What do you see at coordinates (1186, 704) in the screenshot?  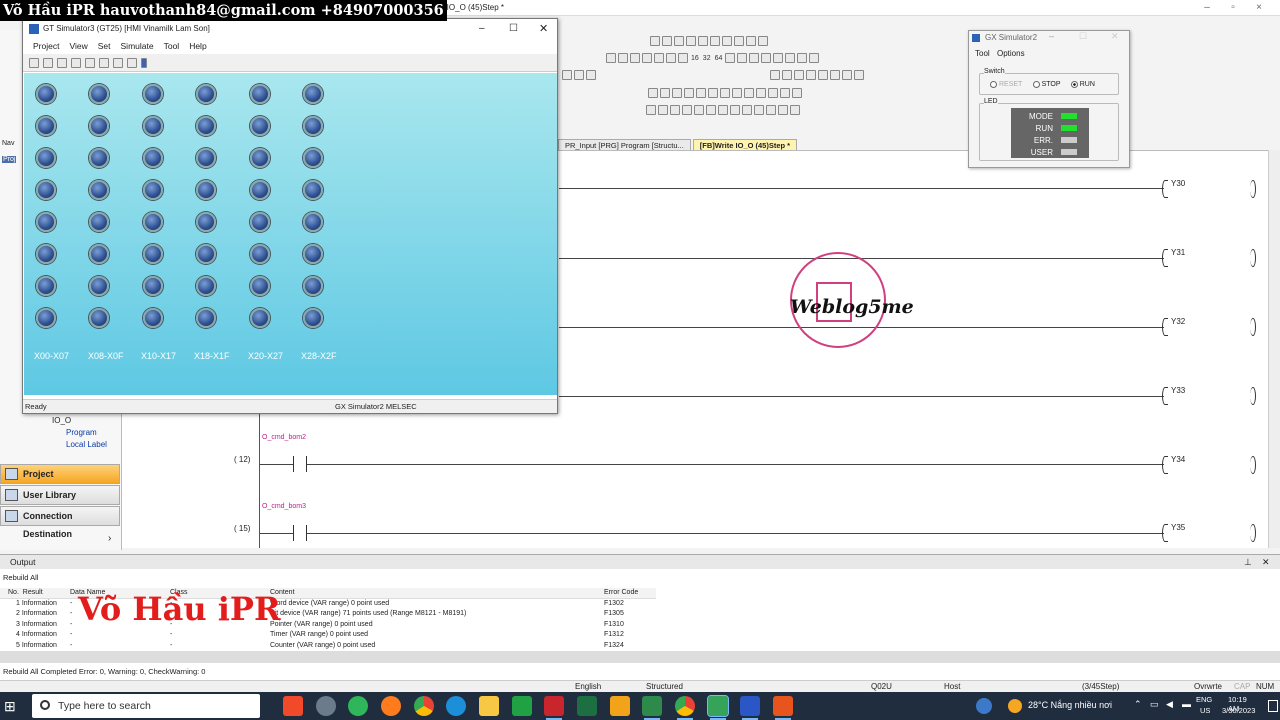 I see `battery-icon: ▬` at bounding box center [1186, 704].